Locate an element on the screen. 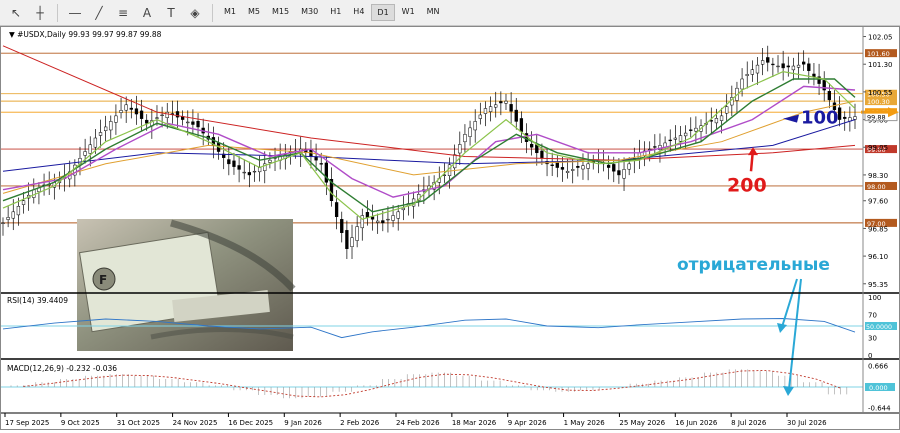  rsi-tick-label: 70 is located at coordinates (872, 315).